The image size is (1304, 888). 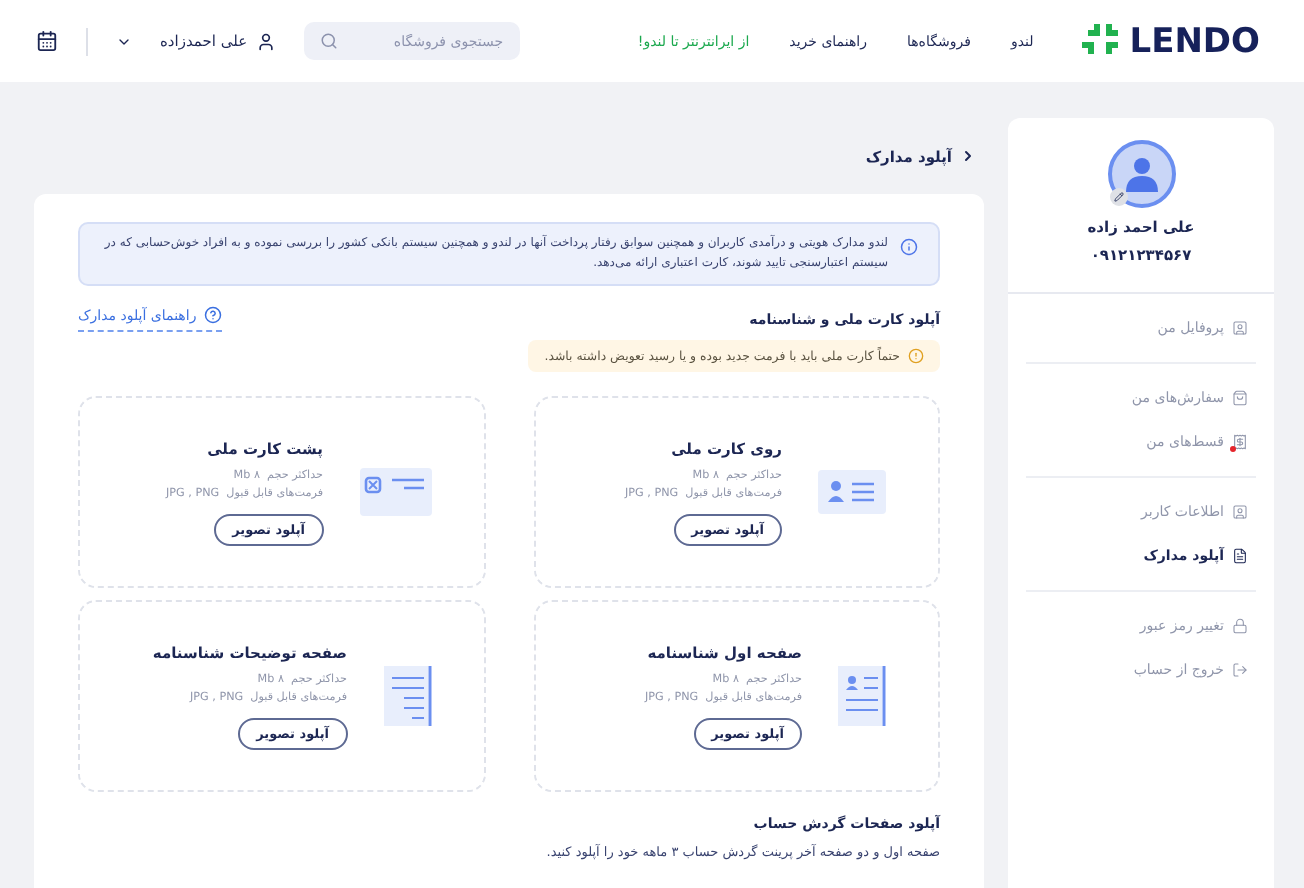 I want to click on logo-text: LENDO, so click(x=1194, y=41).